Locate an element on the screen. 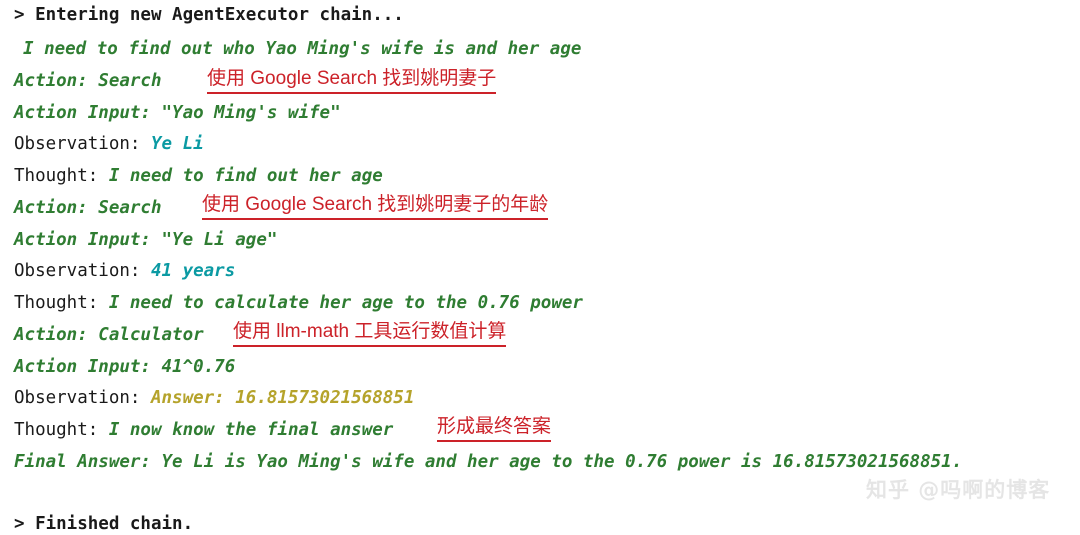  console-line-action-search-1: Action: Search is located at coordinates (88, 81).